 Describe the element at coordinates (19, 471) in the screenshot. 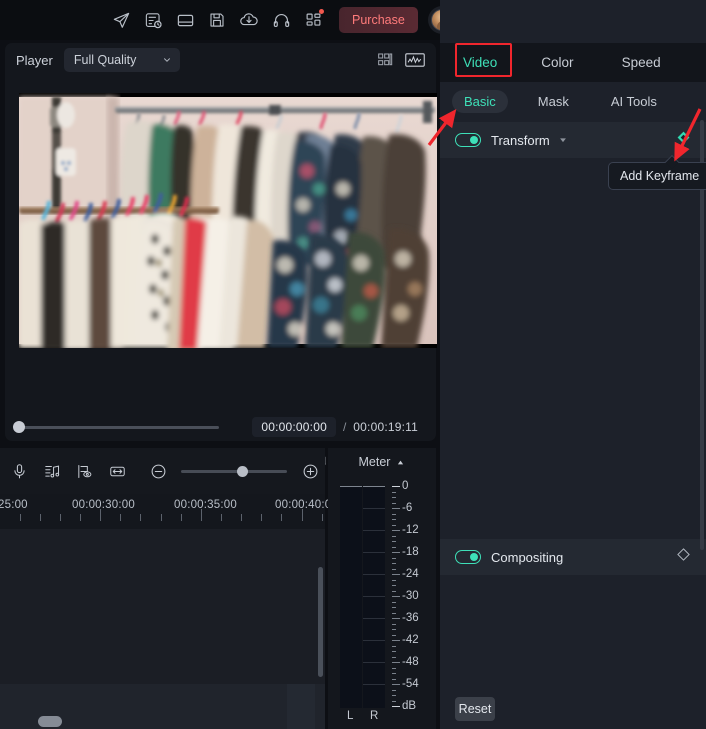

I see `record-voiceover-icon` at that location.